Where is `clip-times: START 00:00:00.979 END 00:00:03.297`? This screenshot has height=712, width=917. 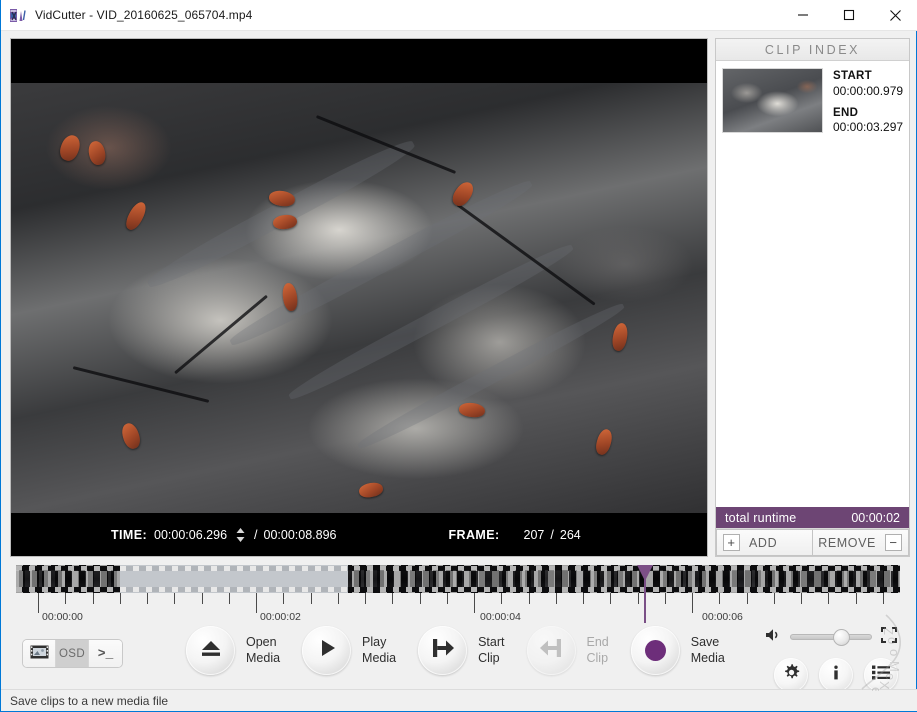
clip-times: START 00:00:00.979 END 00:00:03.297 is located at coordinates (868, 101).